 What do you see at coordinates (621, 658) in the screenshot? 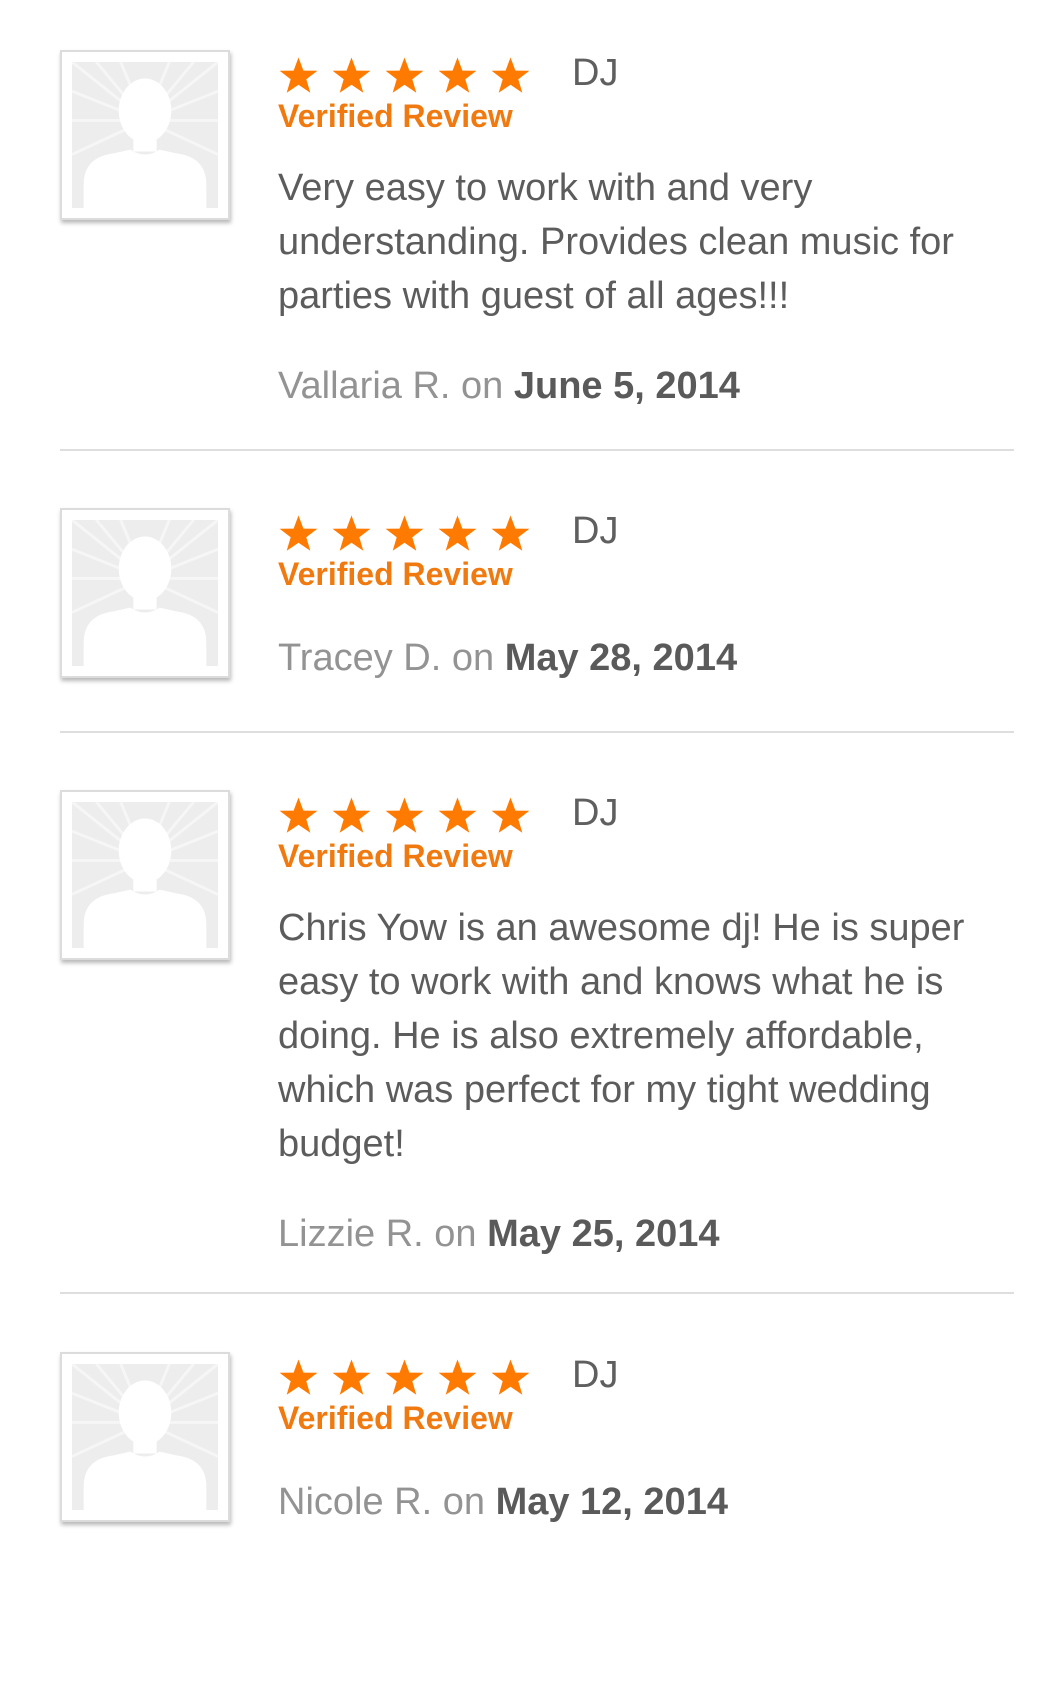
I see `review-date: May 28, 2014` at bounding box center [621, 658].